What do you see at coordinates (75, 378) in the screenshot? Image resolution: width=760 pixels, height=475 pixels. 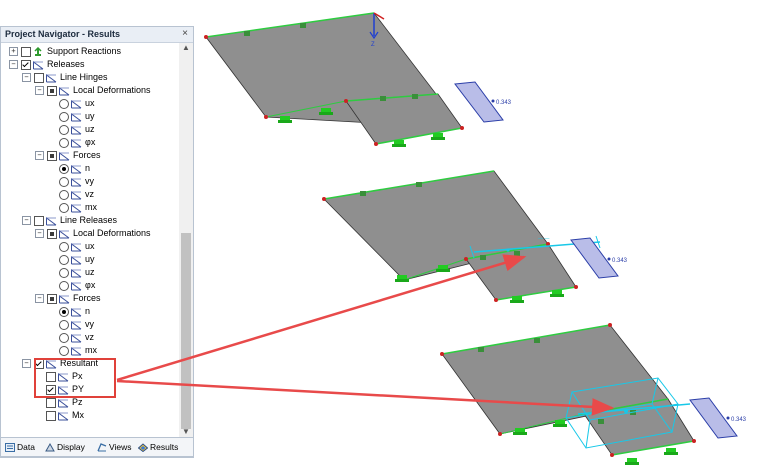 I see `resultant-highlight-box` at bounding box center [75, 378].